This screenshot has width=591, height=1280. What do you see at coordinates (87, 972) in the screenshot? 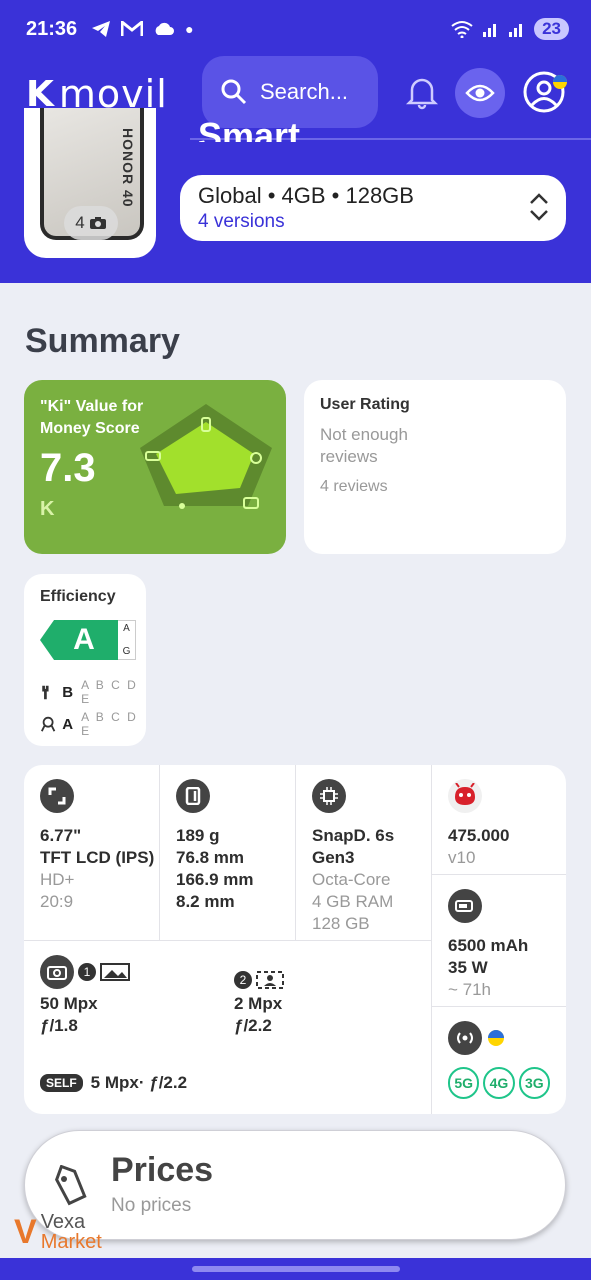
I see `camera-main-number: 1` at bounding box center [87, 972].